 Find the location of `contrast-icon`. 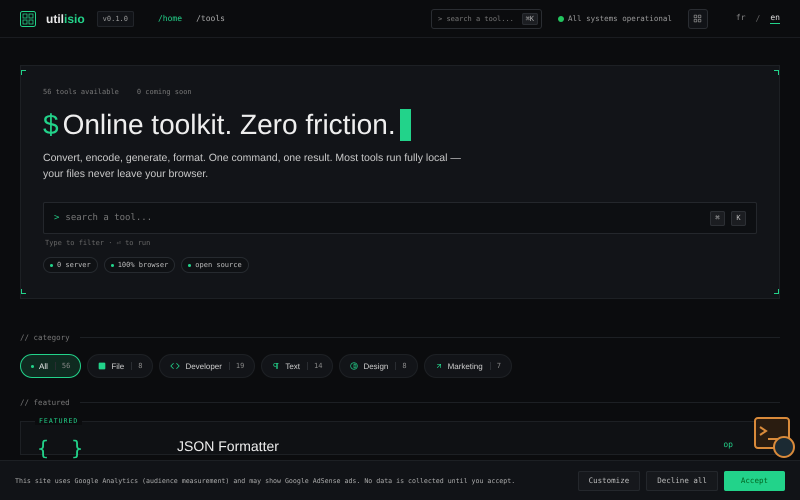

contrast-icon is located at coordinates (354, 366).